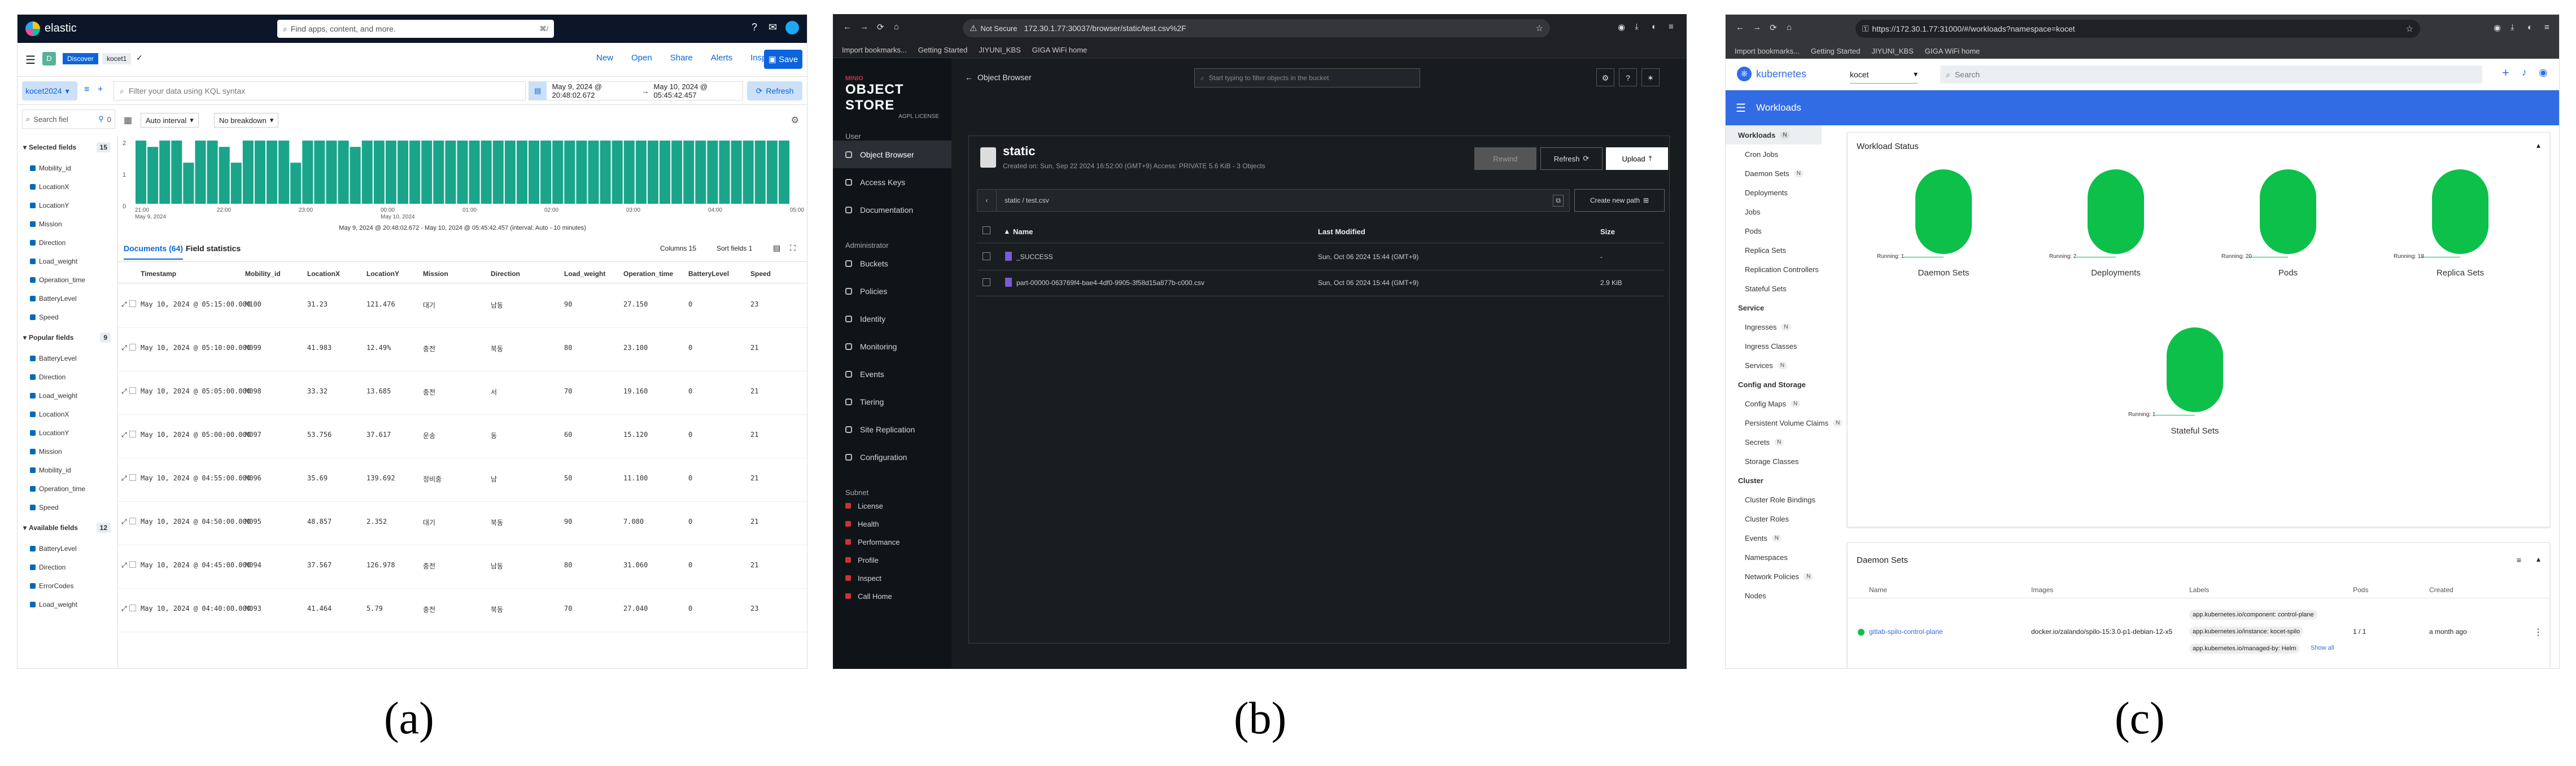 This screenshot has height=766, width=2576. What do you see at coordinates (2505, 72) in the screenshot?
I see `add-icon: +` at bounding box center [2505, 72].